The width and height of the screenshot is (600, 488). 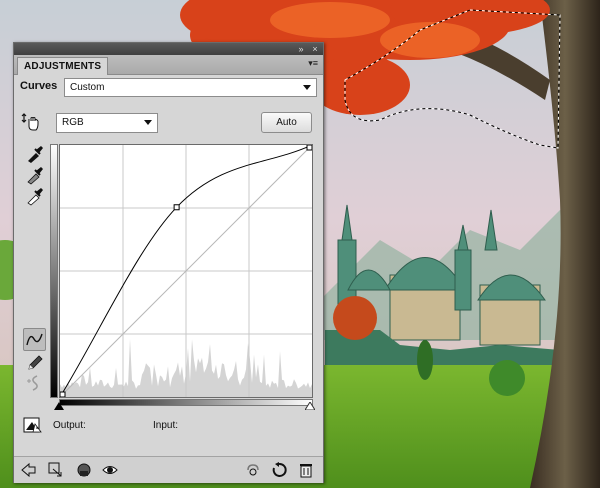 What do you see at coordinates (39, 86) in the screenshot?
I see `adjustment-name: Curves` at bounding box center [39, 86].